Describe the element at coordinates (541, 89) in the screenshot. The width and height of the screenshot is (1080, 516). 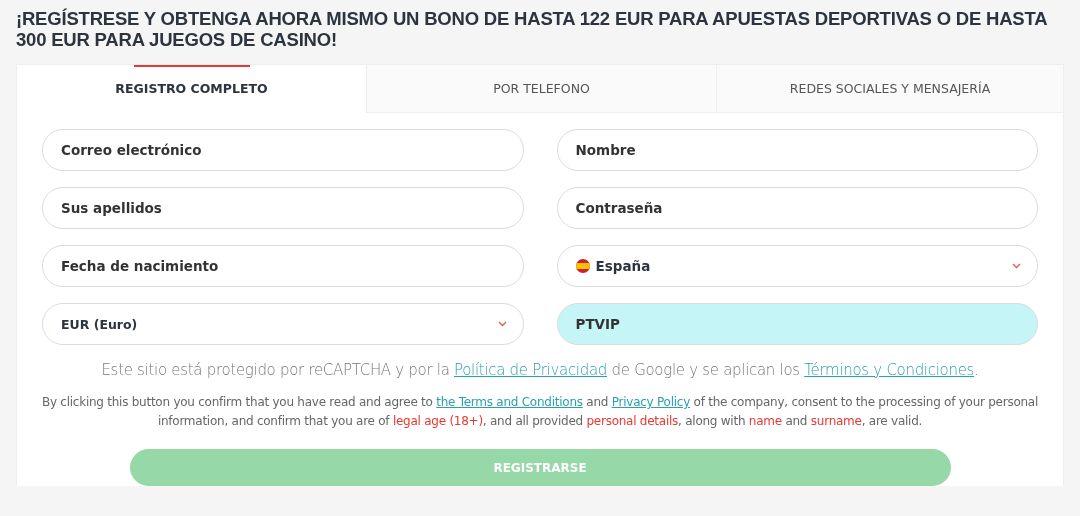
I see `tab: POR TELEFONO` at that location.